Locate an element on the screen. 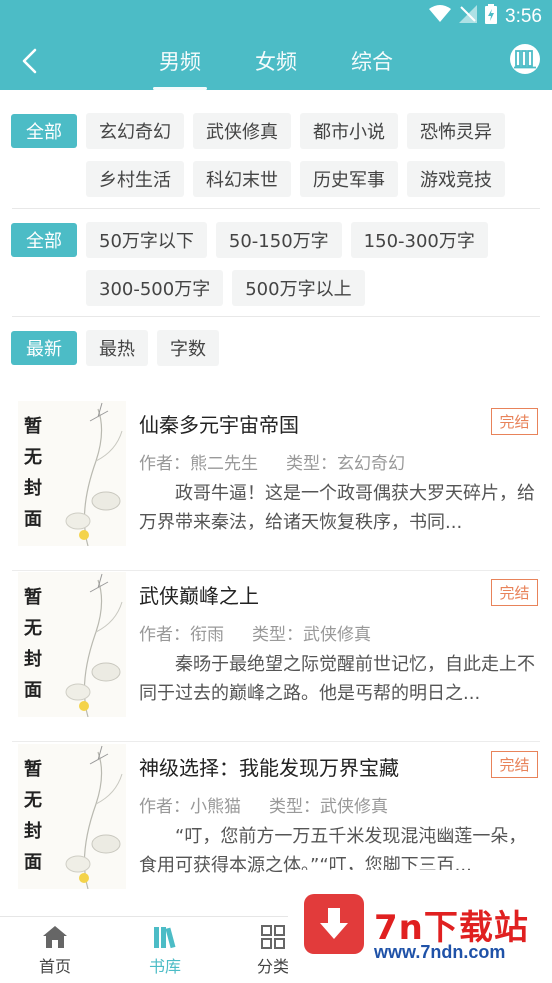 This screenshot has height=983, width=552. bookshelf-icon is located at coordinates (525, 59).